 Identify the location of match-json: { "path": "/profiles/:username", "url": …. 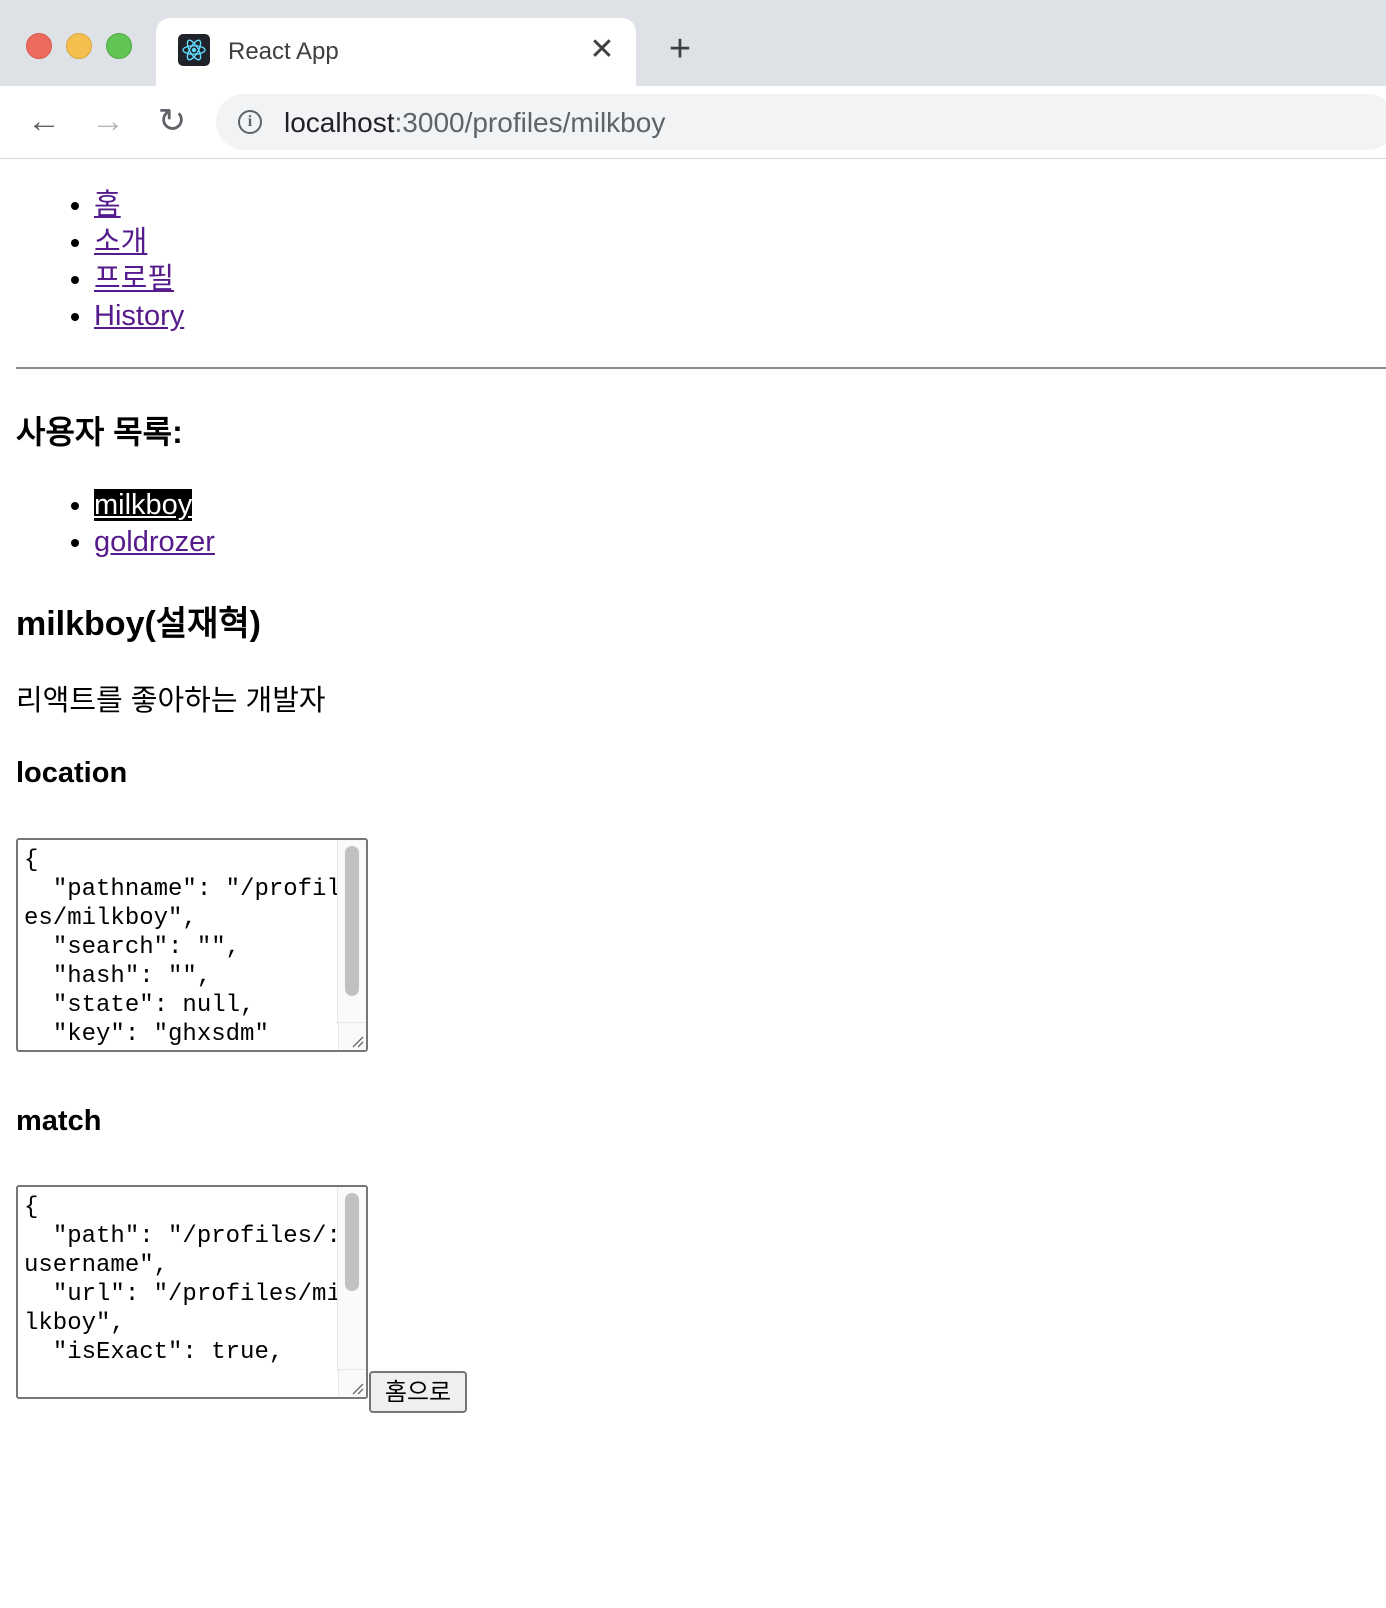
(182, 1280).